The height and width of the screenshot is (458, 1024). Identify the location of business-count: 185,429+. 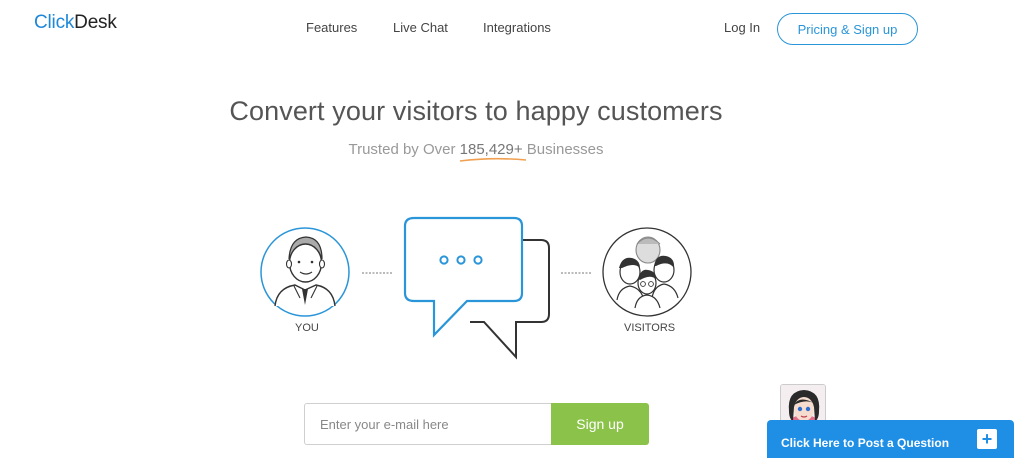
(492, 151).